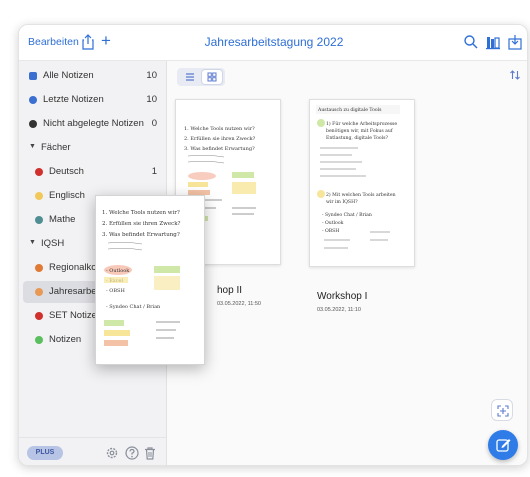  I want to click on note-title: hop II, so click(230, 290).